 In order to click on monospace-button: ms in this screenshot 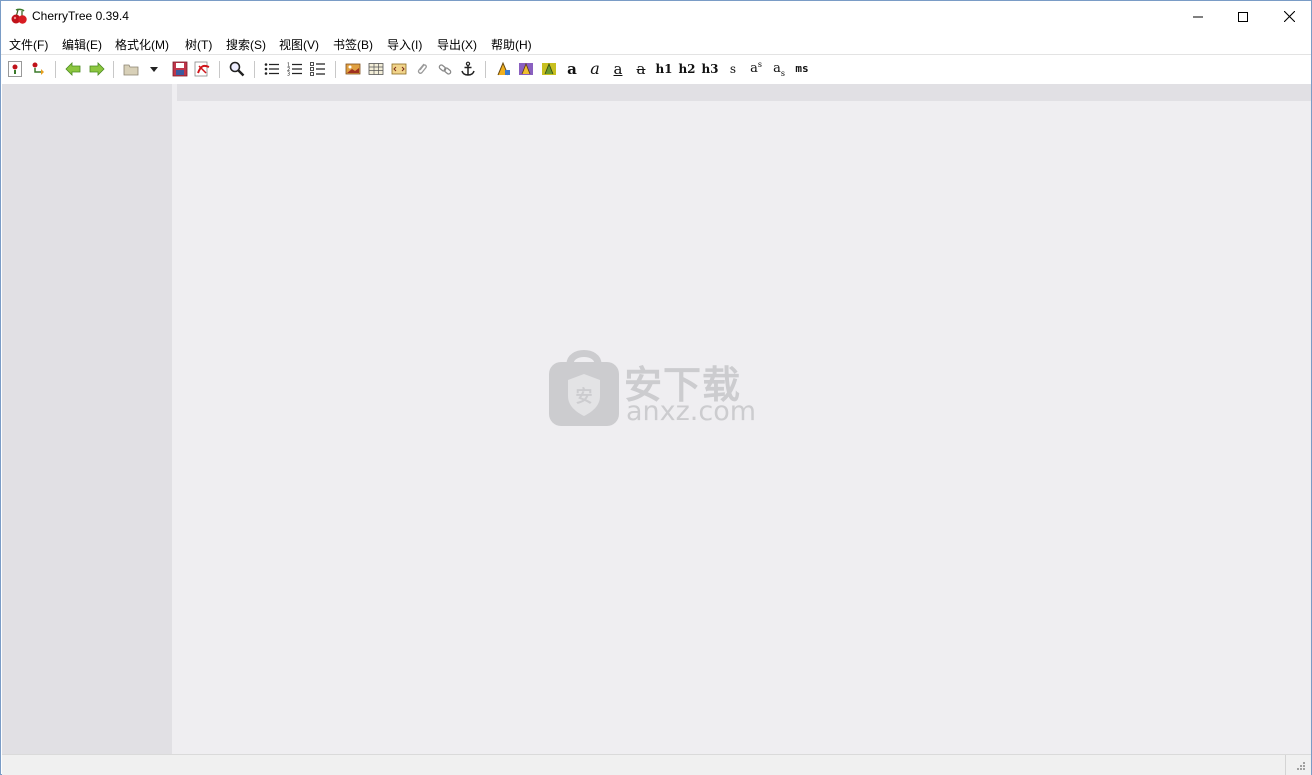, I will do `click(802, 69)`.